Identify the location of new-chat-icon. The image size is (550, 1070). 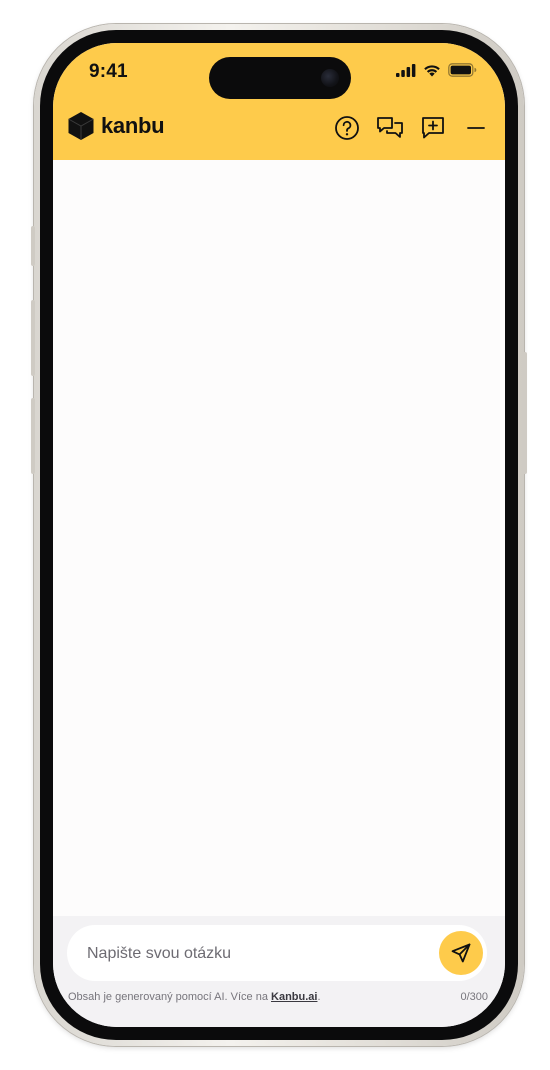
(433, 128).